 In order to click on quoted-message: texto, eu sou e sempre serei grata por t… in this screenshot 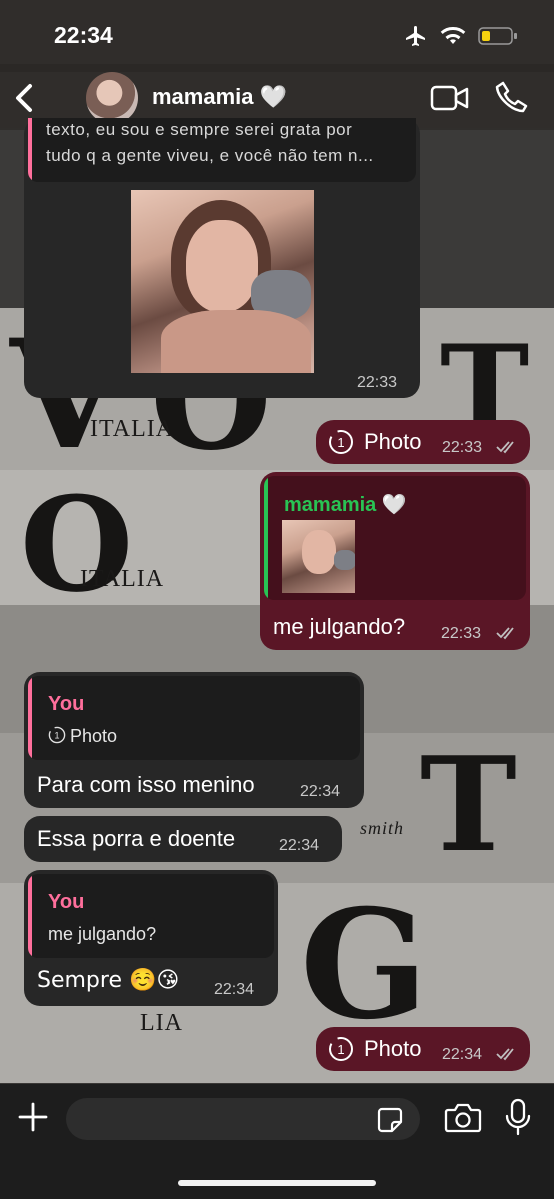, I will do `click(222, 150)`.